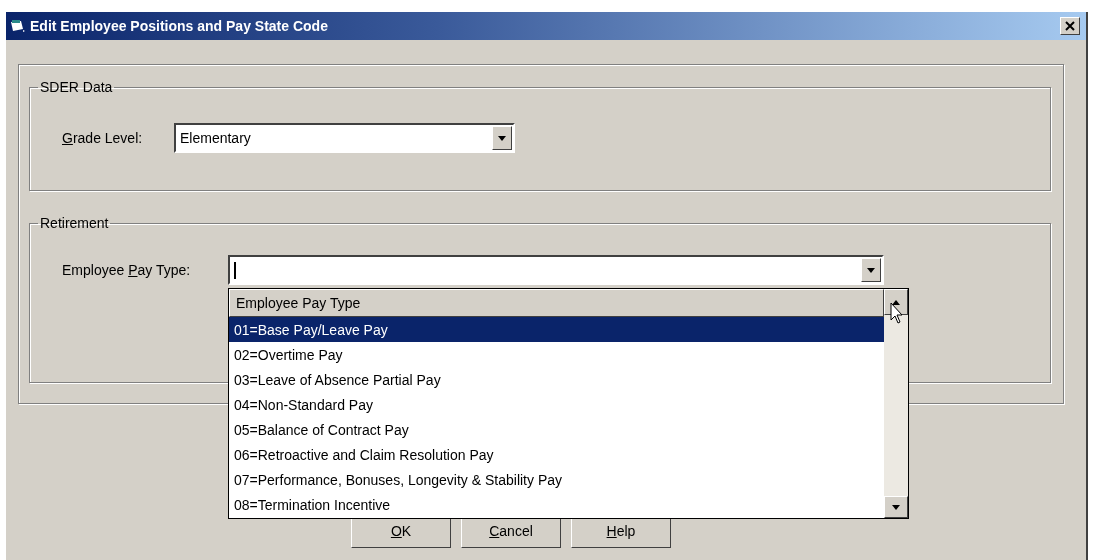 The width and height of the screenshot is (1107, 560). I want to click on text-cursor, so click(235, 270).